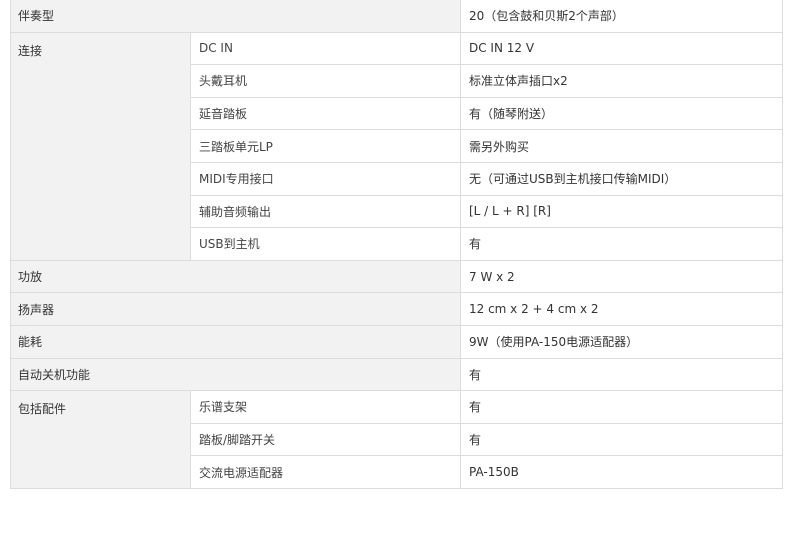  I want to click on row-value: [L / L + R] [R], so click(621, 212).